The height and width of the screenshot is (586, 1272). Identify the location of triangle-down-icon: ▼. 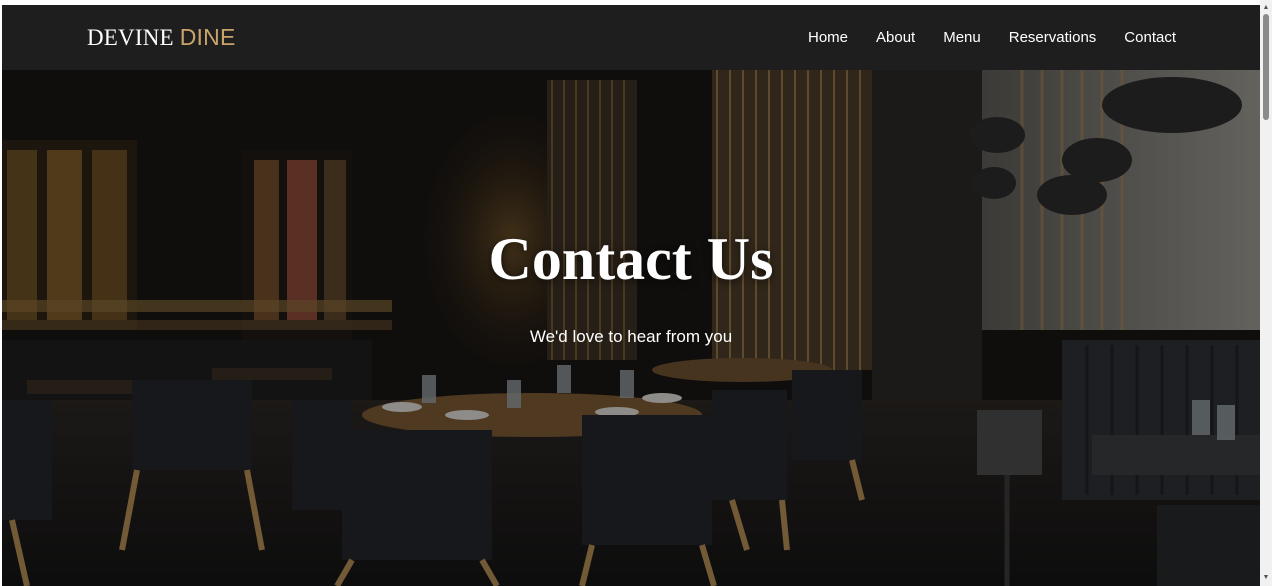
(1266, 578).